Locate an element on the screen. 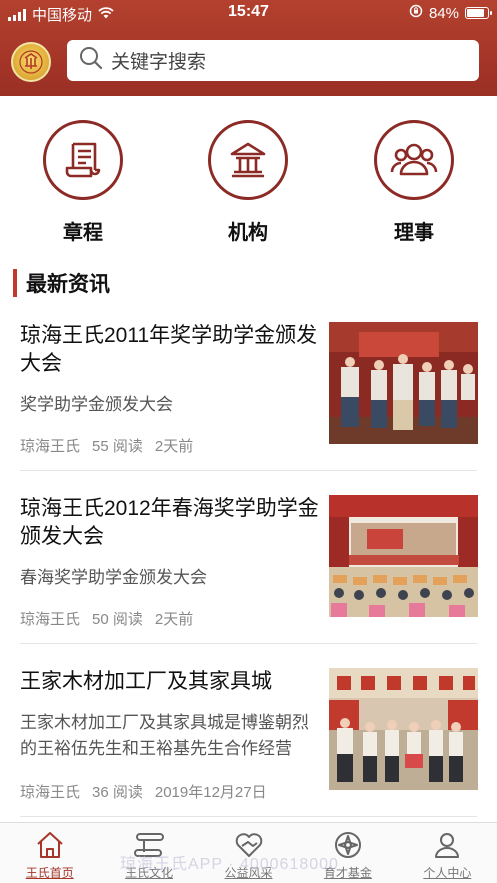  tab-profile: 个人中心 is located at coordinates (447, 853).